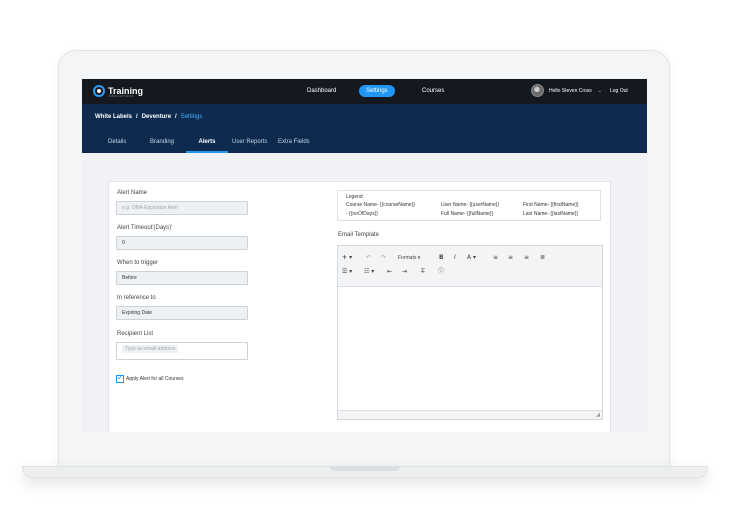 This screenshot has height=531, width=730. I want to click on breadcrumb: White Labels / Deventure / Settings, so click(150, 117).